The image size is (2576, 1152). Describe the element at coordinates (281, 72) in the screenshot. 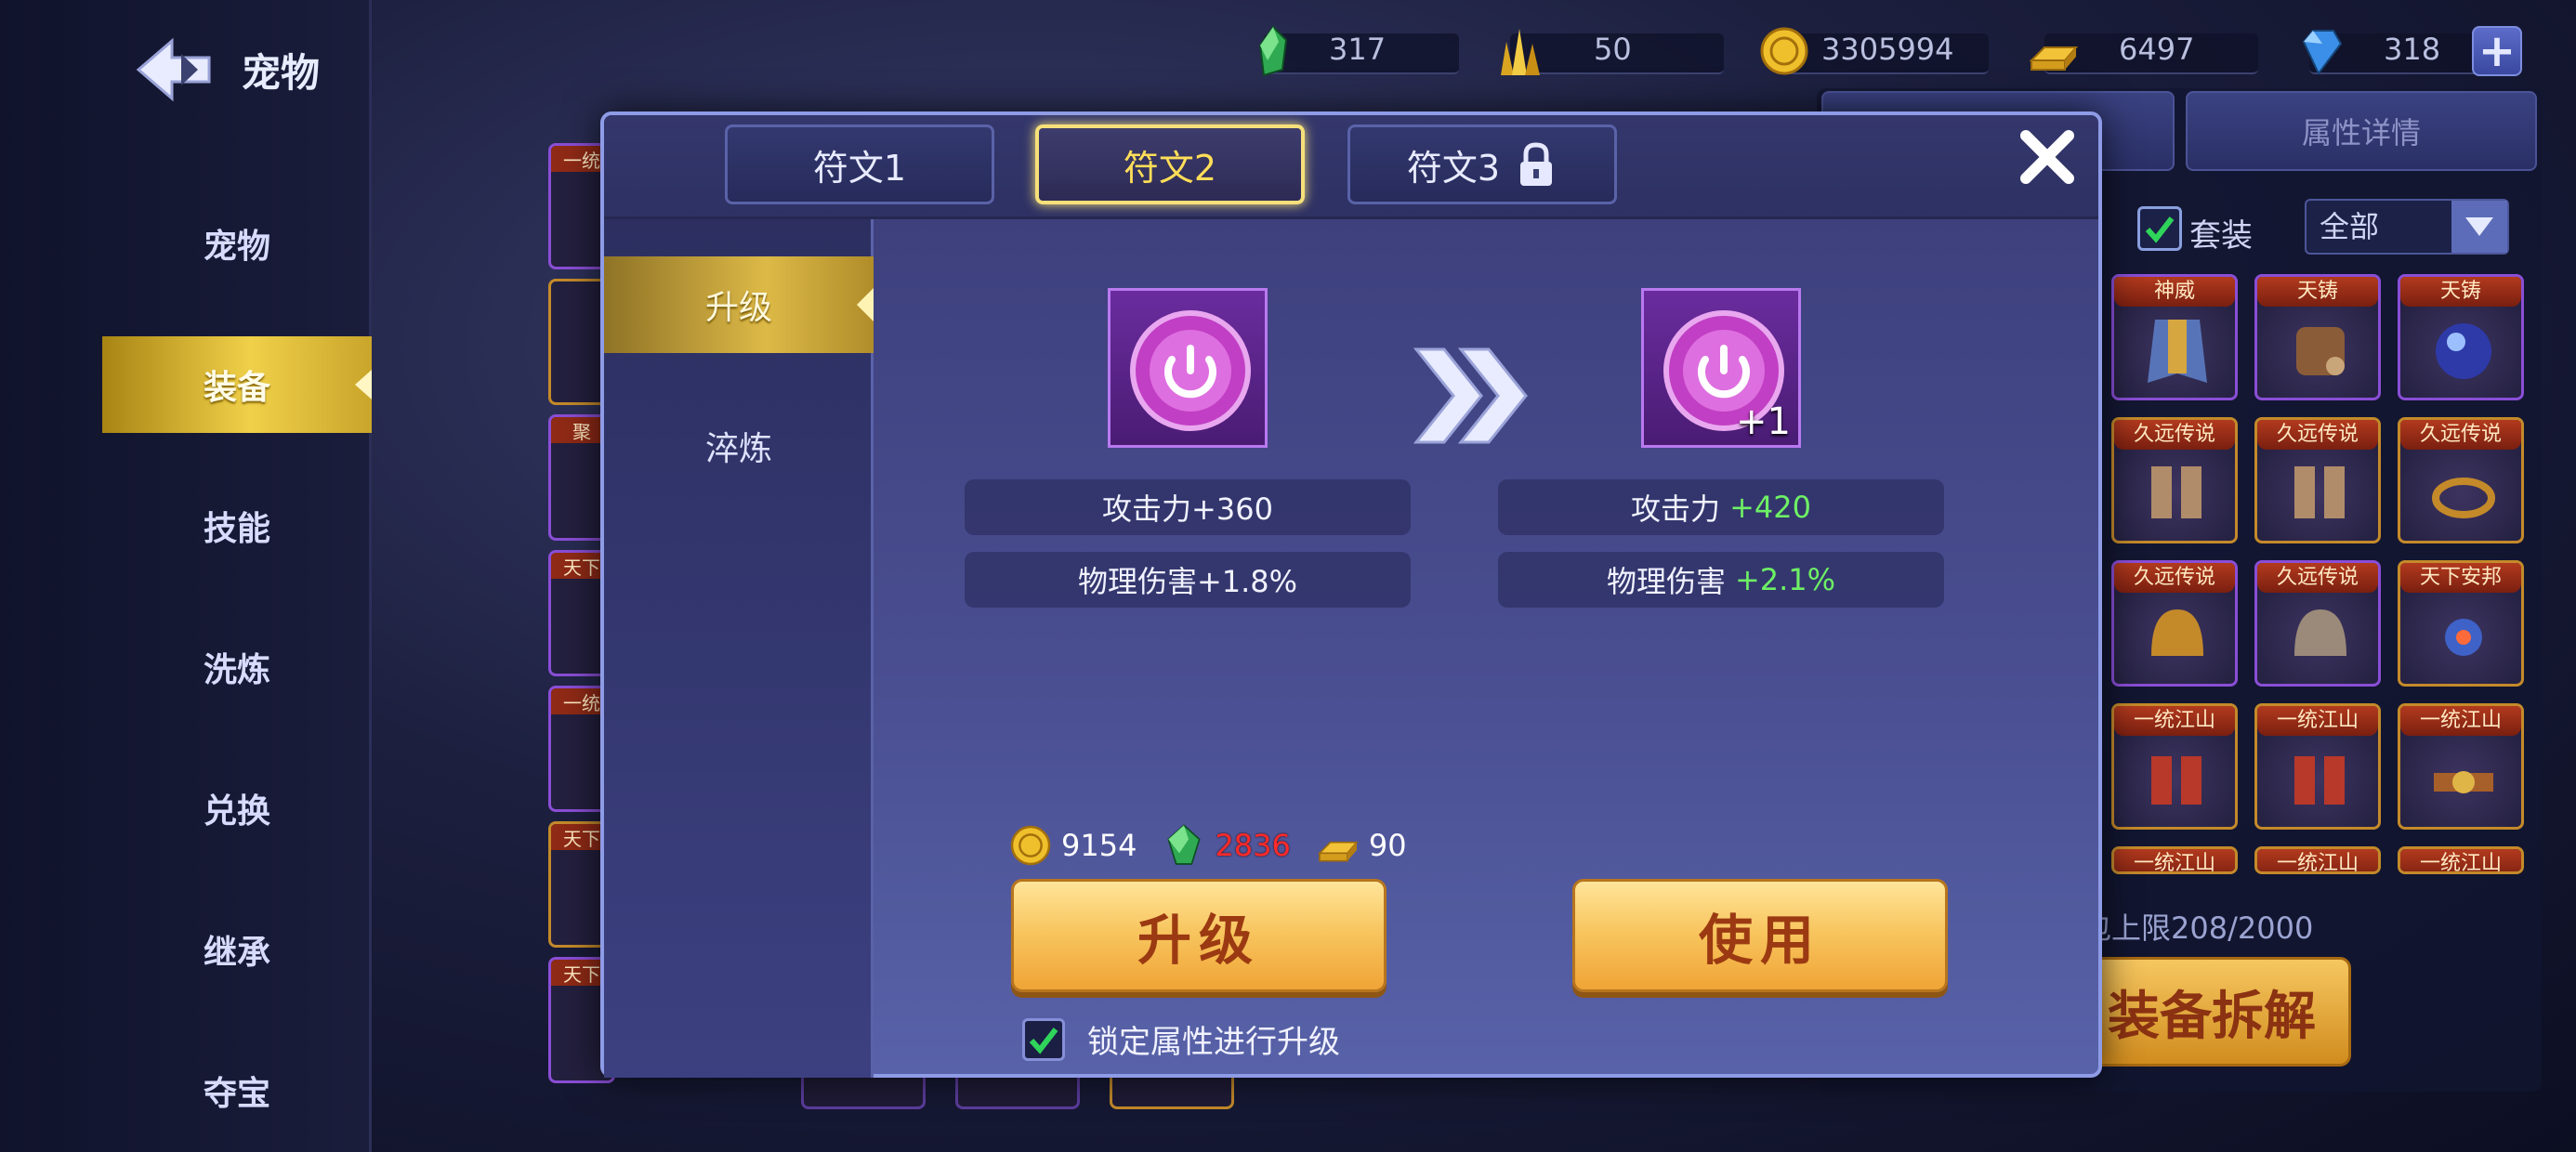

I see `sidebar-title: 宠物` at that location.